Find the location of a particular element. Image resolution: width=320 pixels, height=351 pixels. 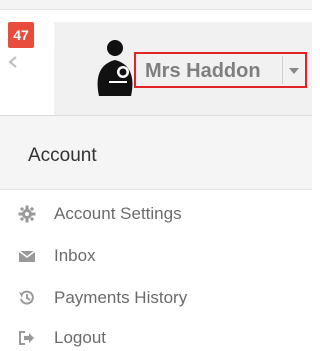

top-divider is located at coordinates (156, 9).